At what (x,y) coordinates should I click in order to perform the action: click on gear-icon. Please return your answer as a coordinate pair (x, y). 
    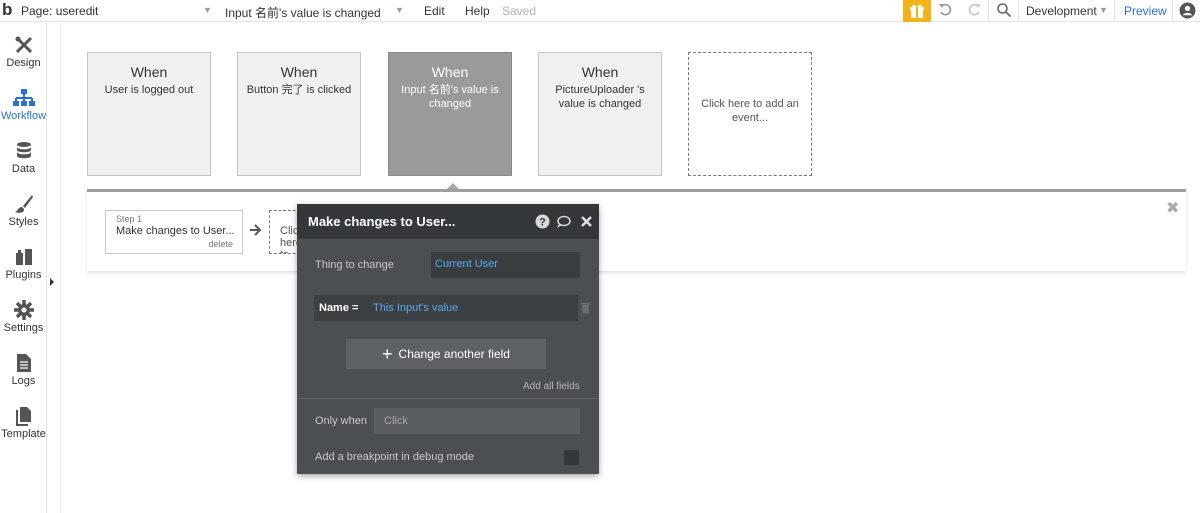
    Looking at the image, I should click on (23, 310).